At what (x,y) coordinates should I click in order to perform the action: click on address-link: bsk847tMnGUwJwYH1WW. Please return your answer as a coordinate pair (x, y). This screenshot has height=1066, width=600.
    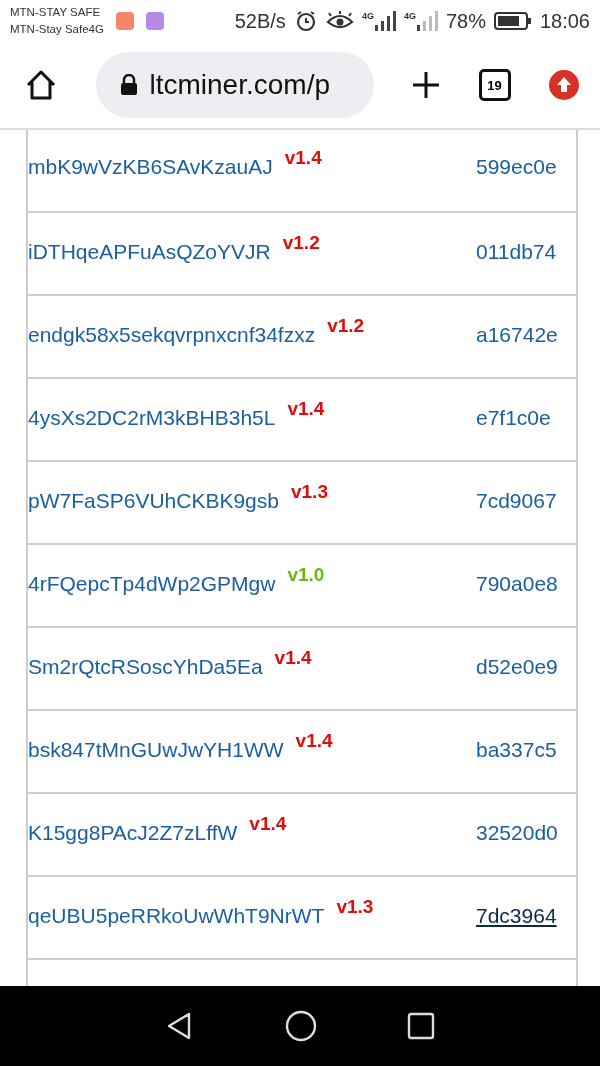
    Looking at the image, I should click on (156, 750).